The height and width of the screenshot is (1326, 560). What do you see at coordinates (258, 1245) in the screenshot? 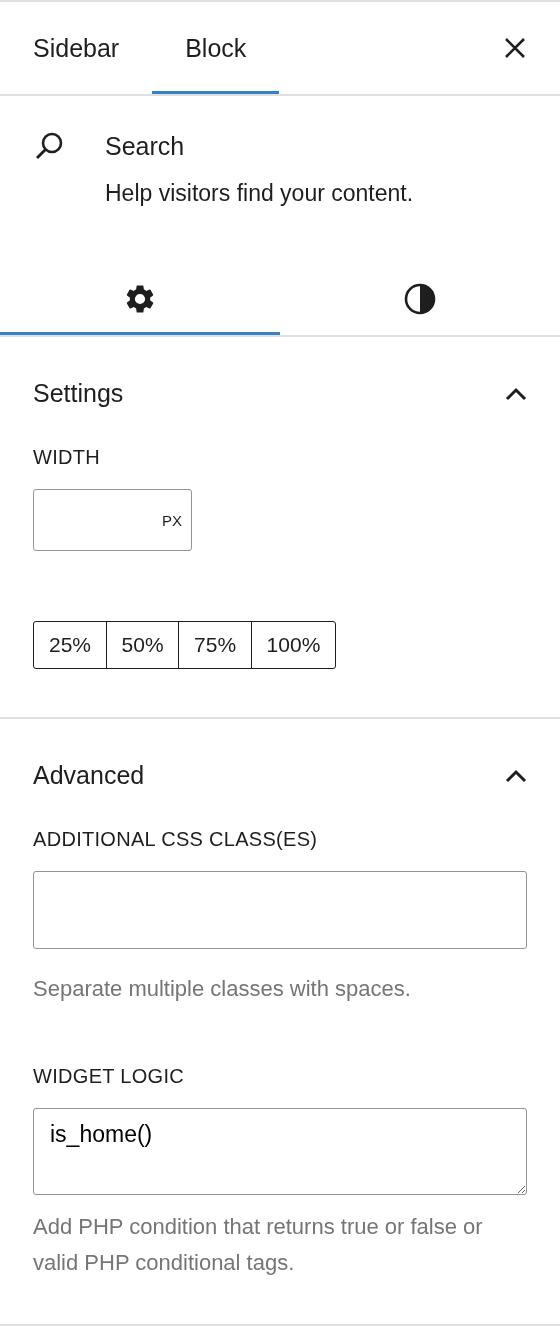
I see `help-text: Add PHP condition that returns true or false or valid PHP conditional tags.` at bounding box center [258, 1245].